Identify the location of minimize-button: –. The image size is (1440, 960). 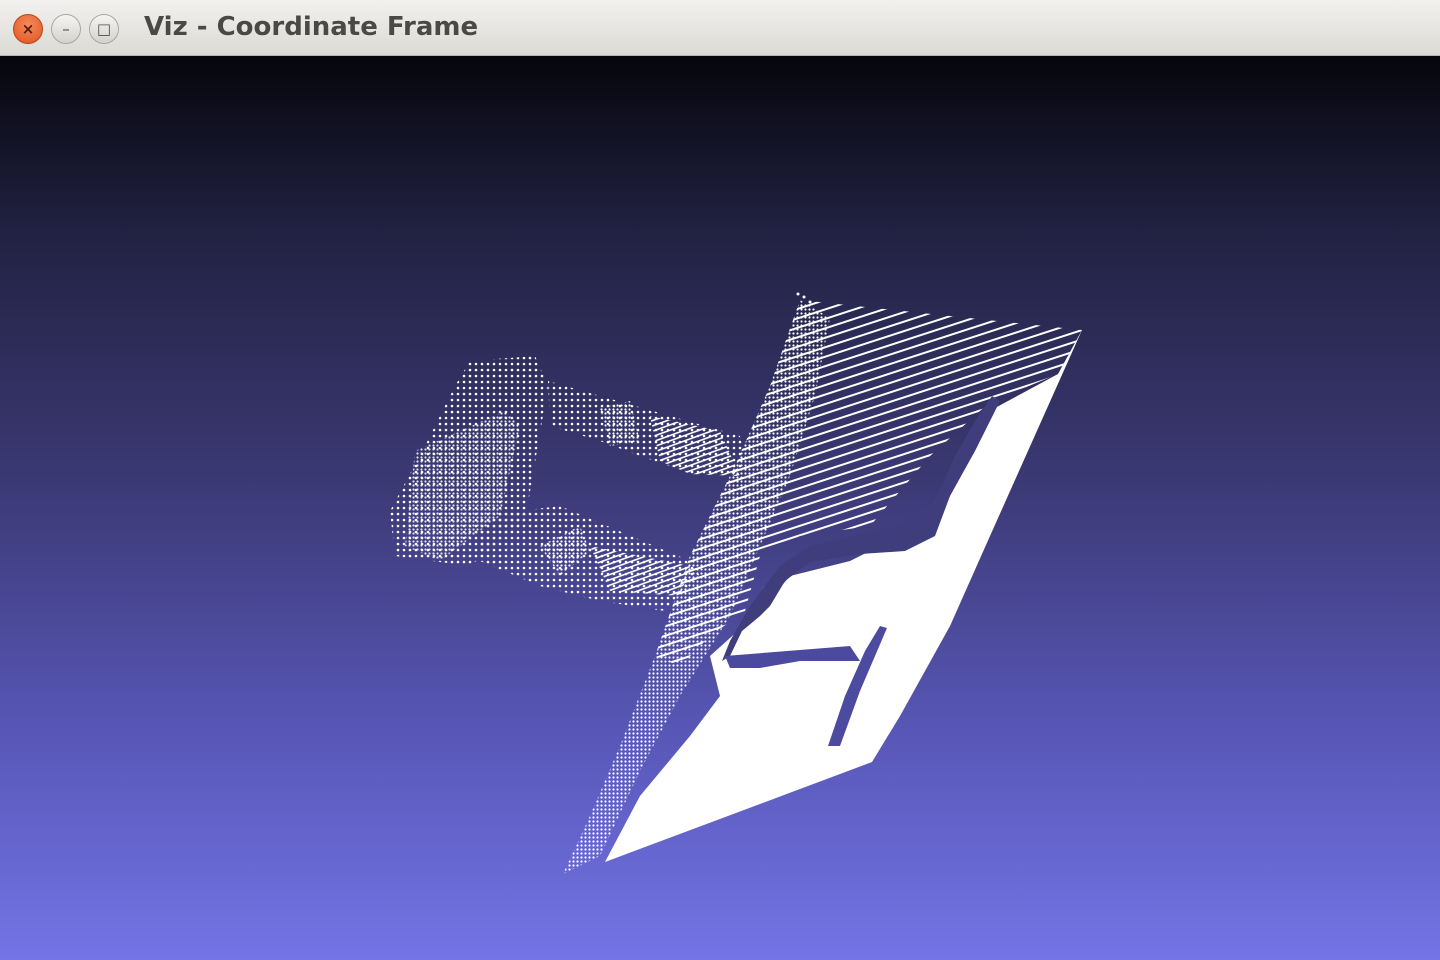
(66, 29).